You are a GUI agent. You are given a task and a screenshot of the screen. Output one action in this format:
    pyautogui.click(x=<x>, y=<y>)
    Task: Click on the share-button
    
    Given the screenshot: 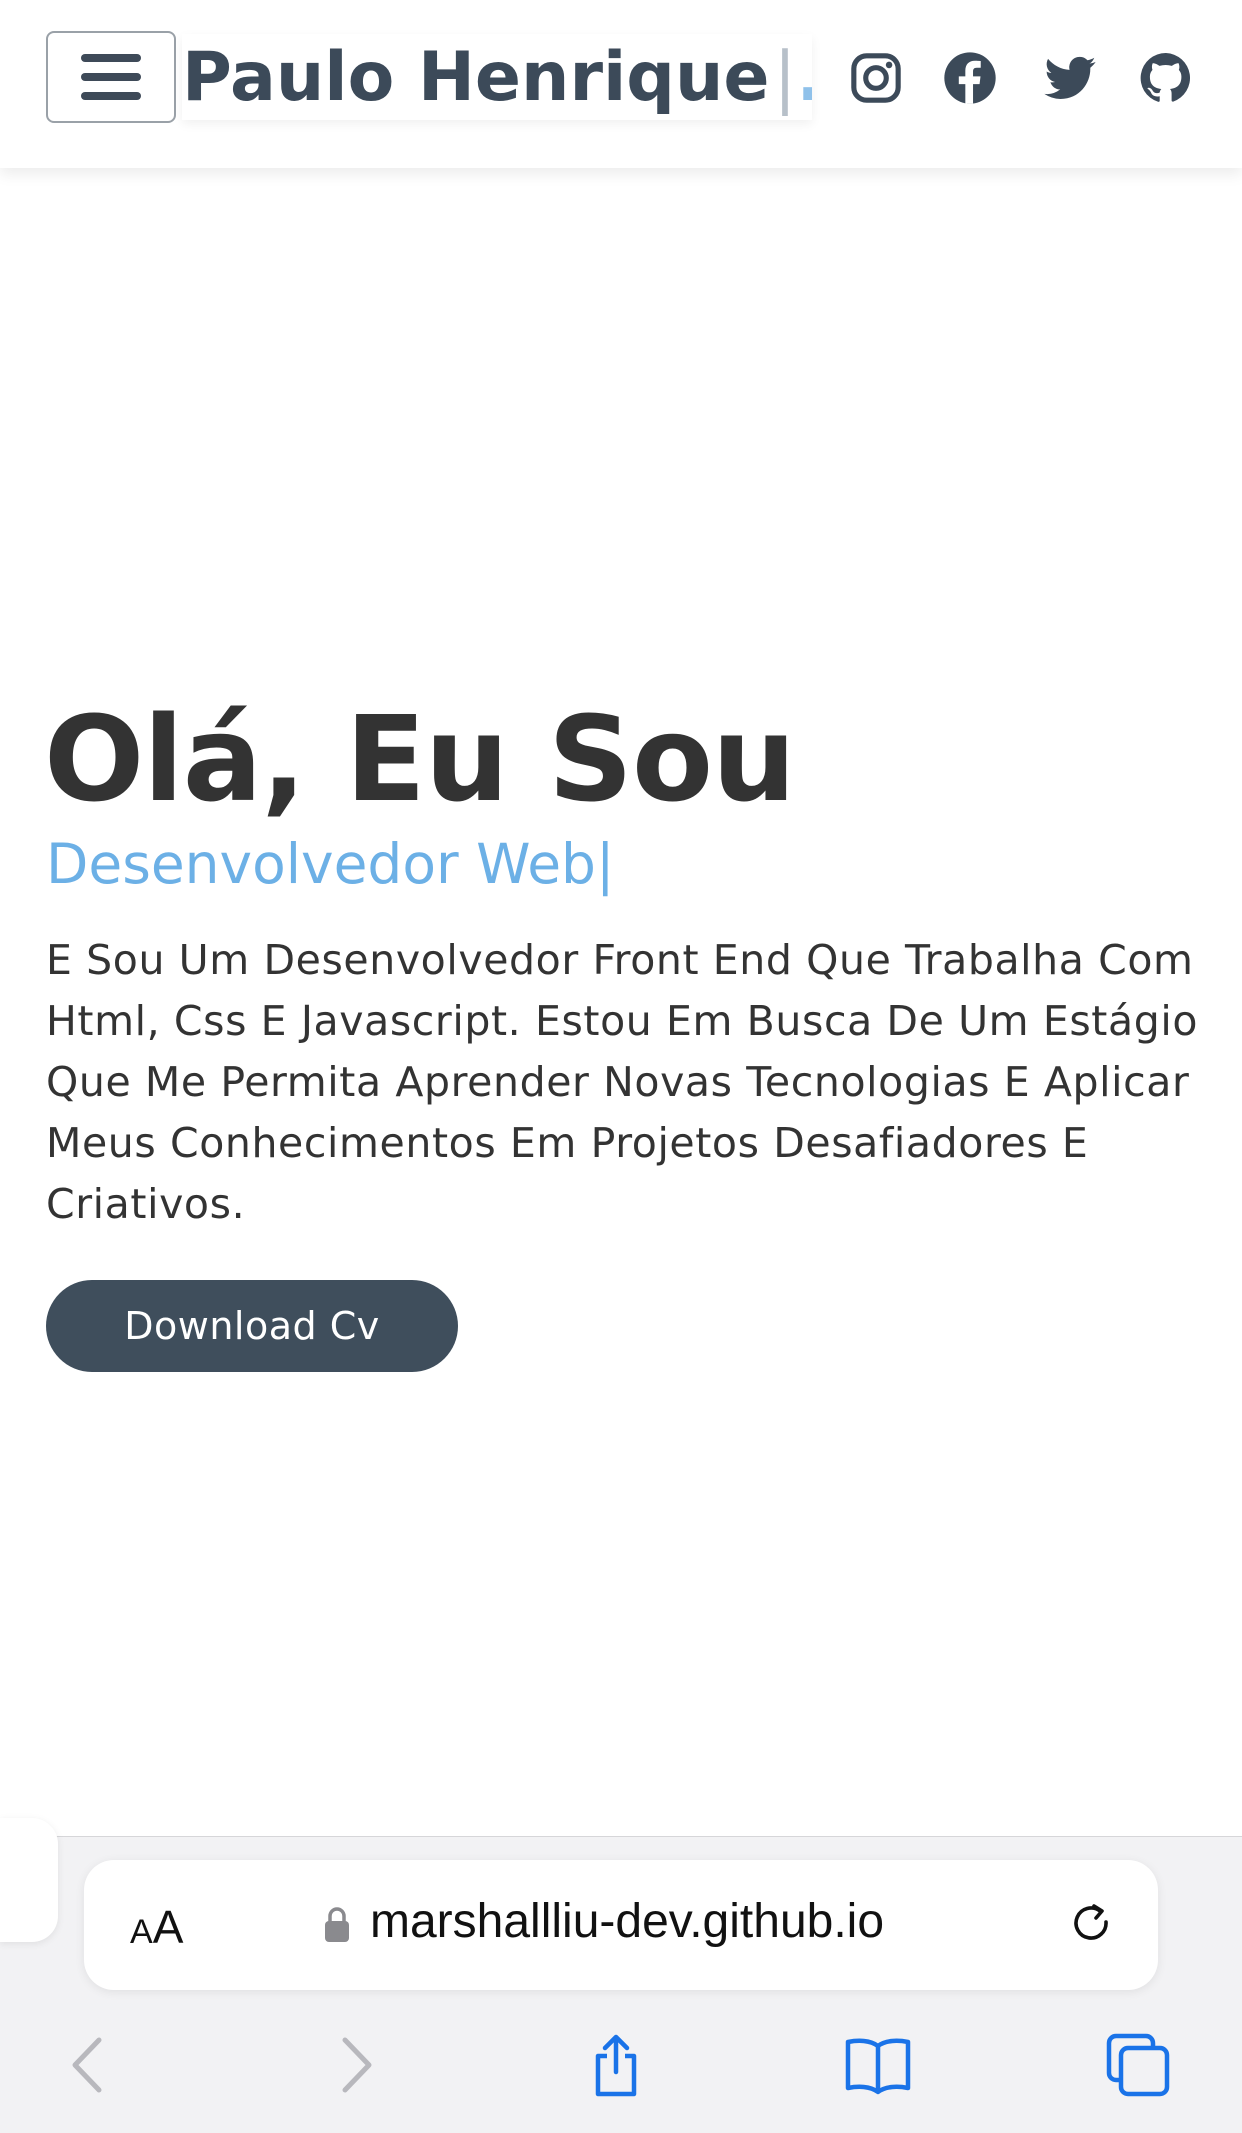 What is the action you would take?
    pyautogui.click(x=616, y=2065)
    